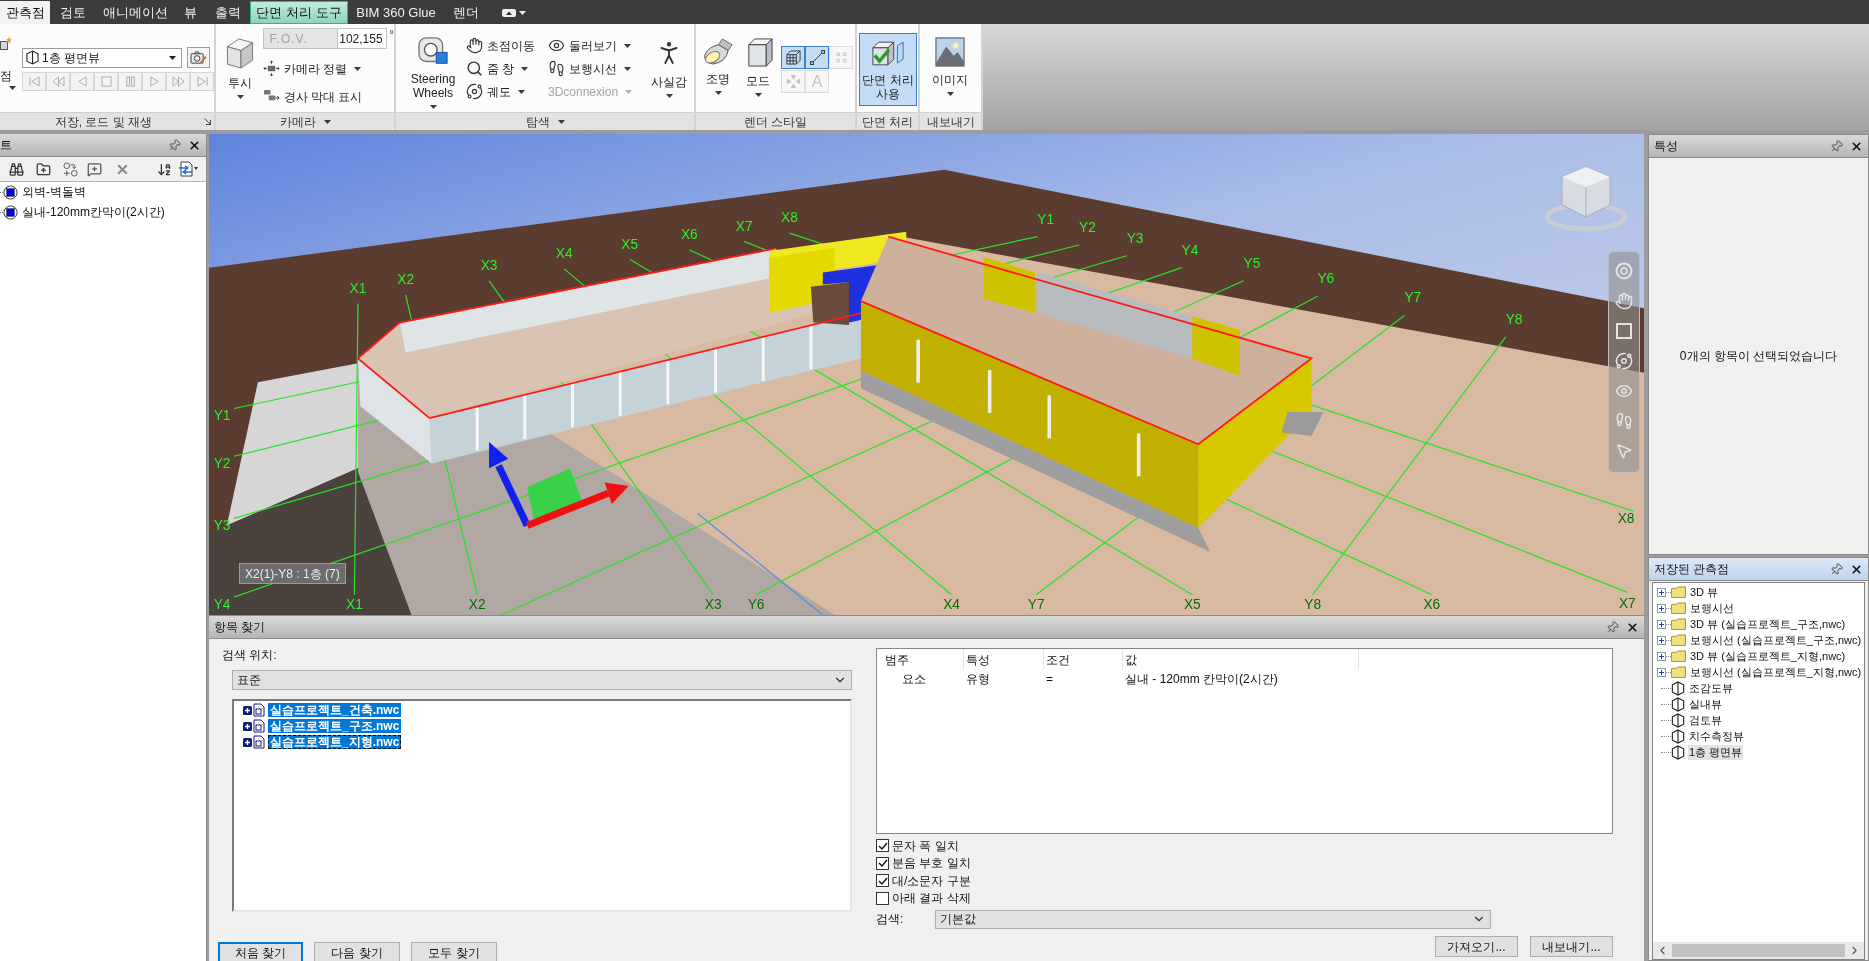 This screenshot has width=1869, height=961. I want to click on find-first-button: 처음 찾기, so click(260, 951).